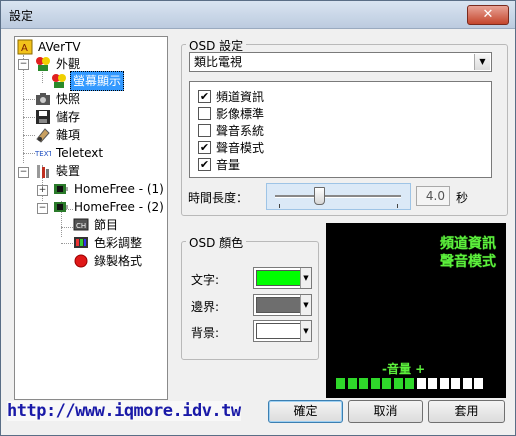 The width and height of the screenshot is (516, 436). What do you see at coordinates (58, 171) in the screenshot?
I see `tree-item-devices: 裝置` at bounding box center [58, 171].